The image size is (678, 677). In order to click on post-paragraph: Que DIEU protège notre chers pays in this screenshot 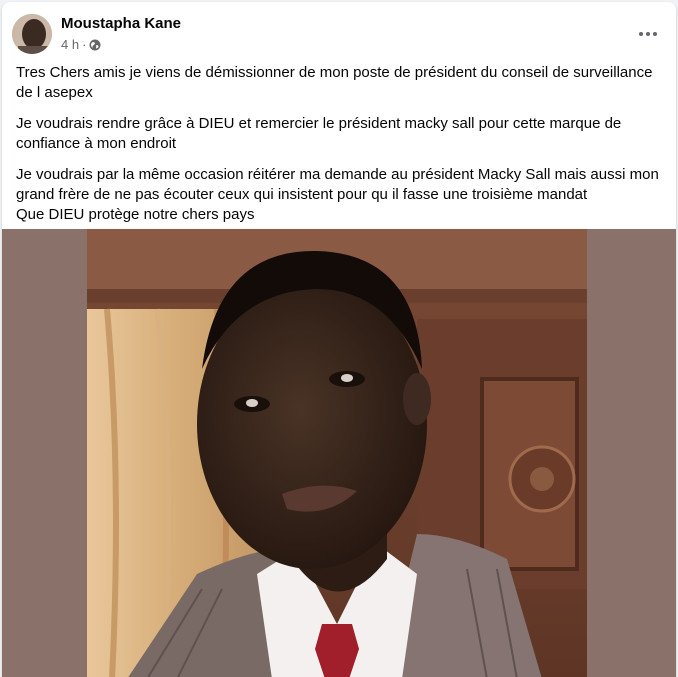, I will do `click(135, 214)`.